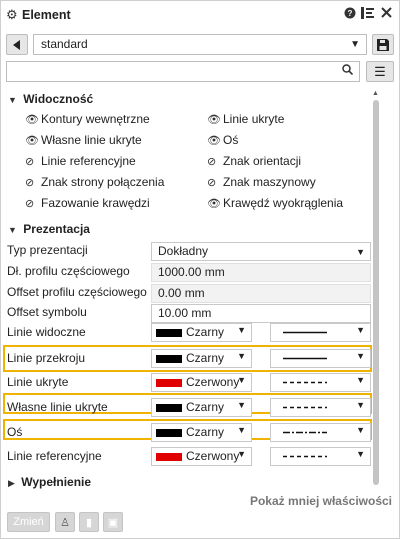  What do you see at coordinates (58, 99) in the screenshot?
I see `section-title: Widoczność` at bounding box center [58, 99].